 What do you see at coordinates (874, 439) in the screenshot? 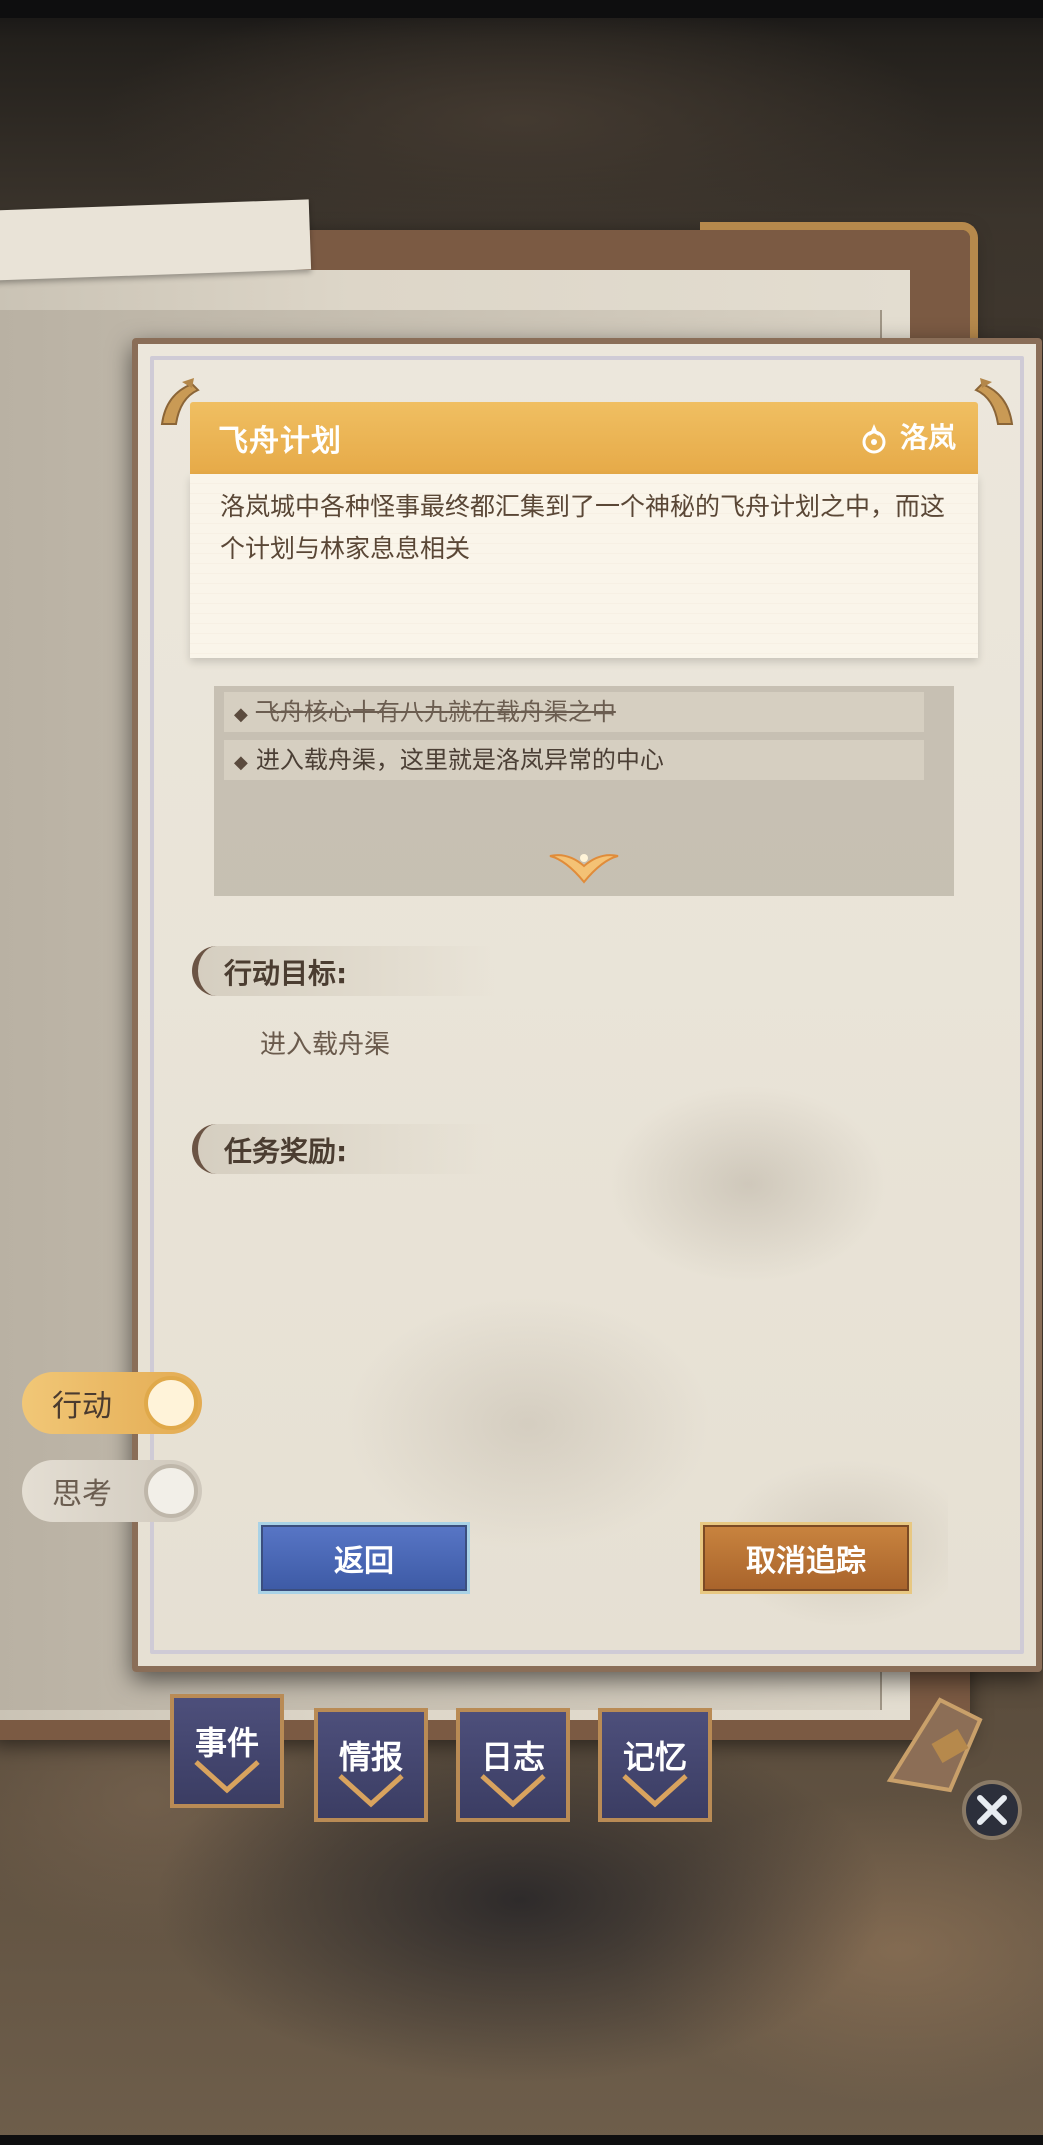
I see `compass-icon` at bounding box center [874, 439].